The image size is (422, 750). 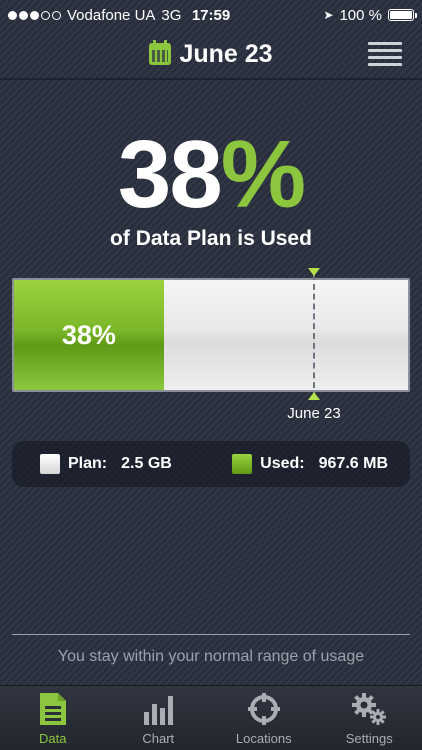 What do you see at coordinates (263, 174) in the screenshot?
I see `usage-percent-sign: %` at bounding box center [263, 174].